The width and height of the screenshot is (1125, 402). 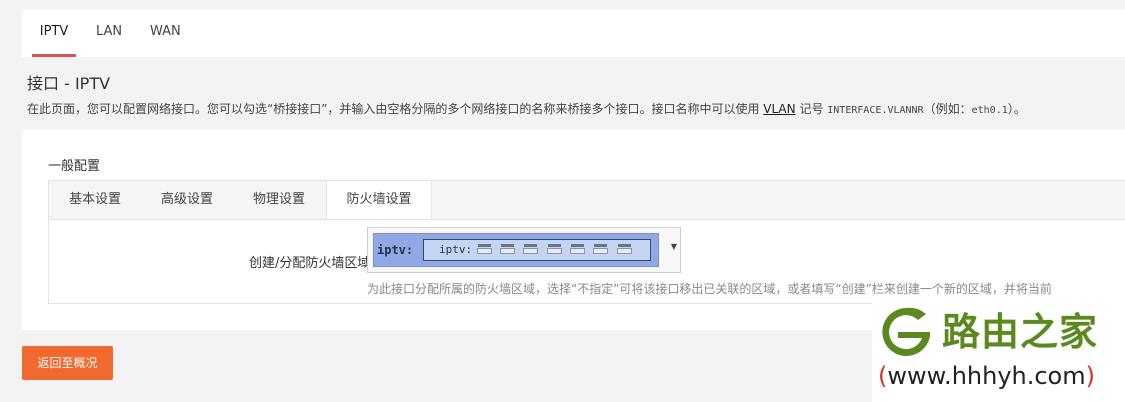 I want to click on url-paren-open: (, so click(x=883, y=376).